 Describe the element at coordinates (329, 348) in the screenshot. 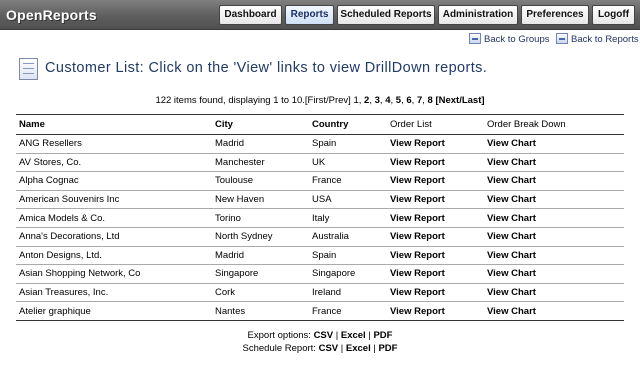

I see `schedule-csv-link: CSV` at that location.